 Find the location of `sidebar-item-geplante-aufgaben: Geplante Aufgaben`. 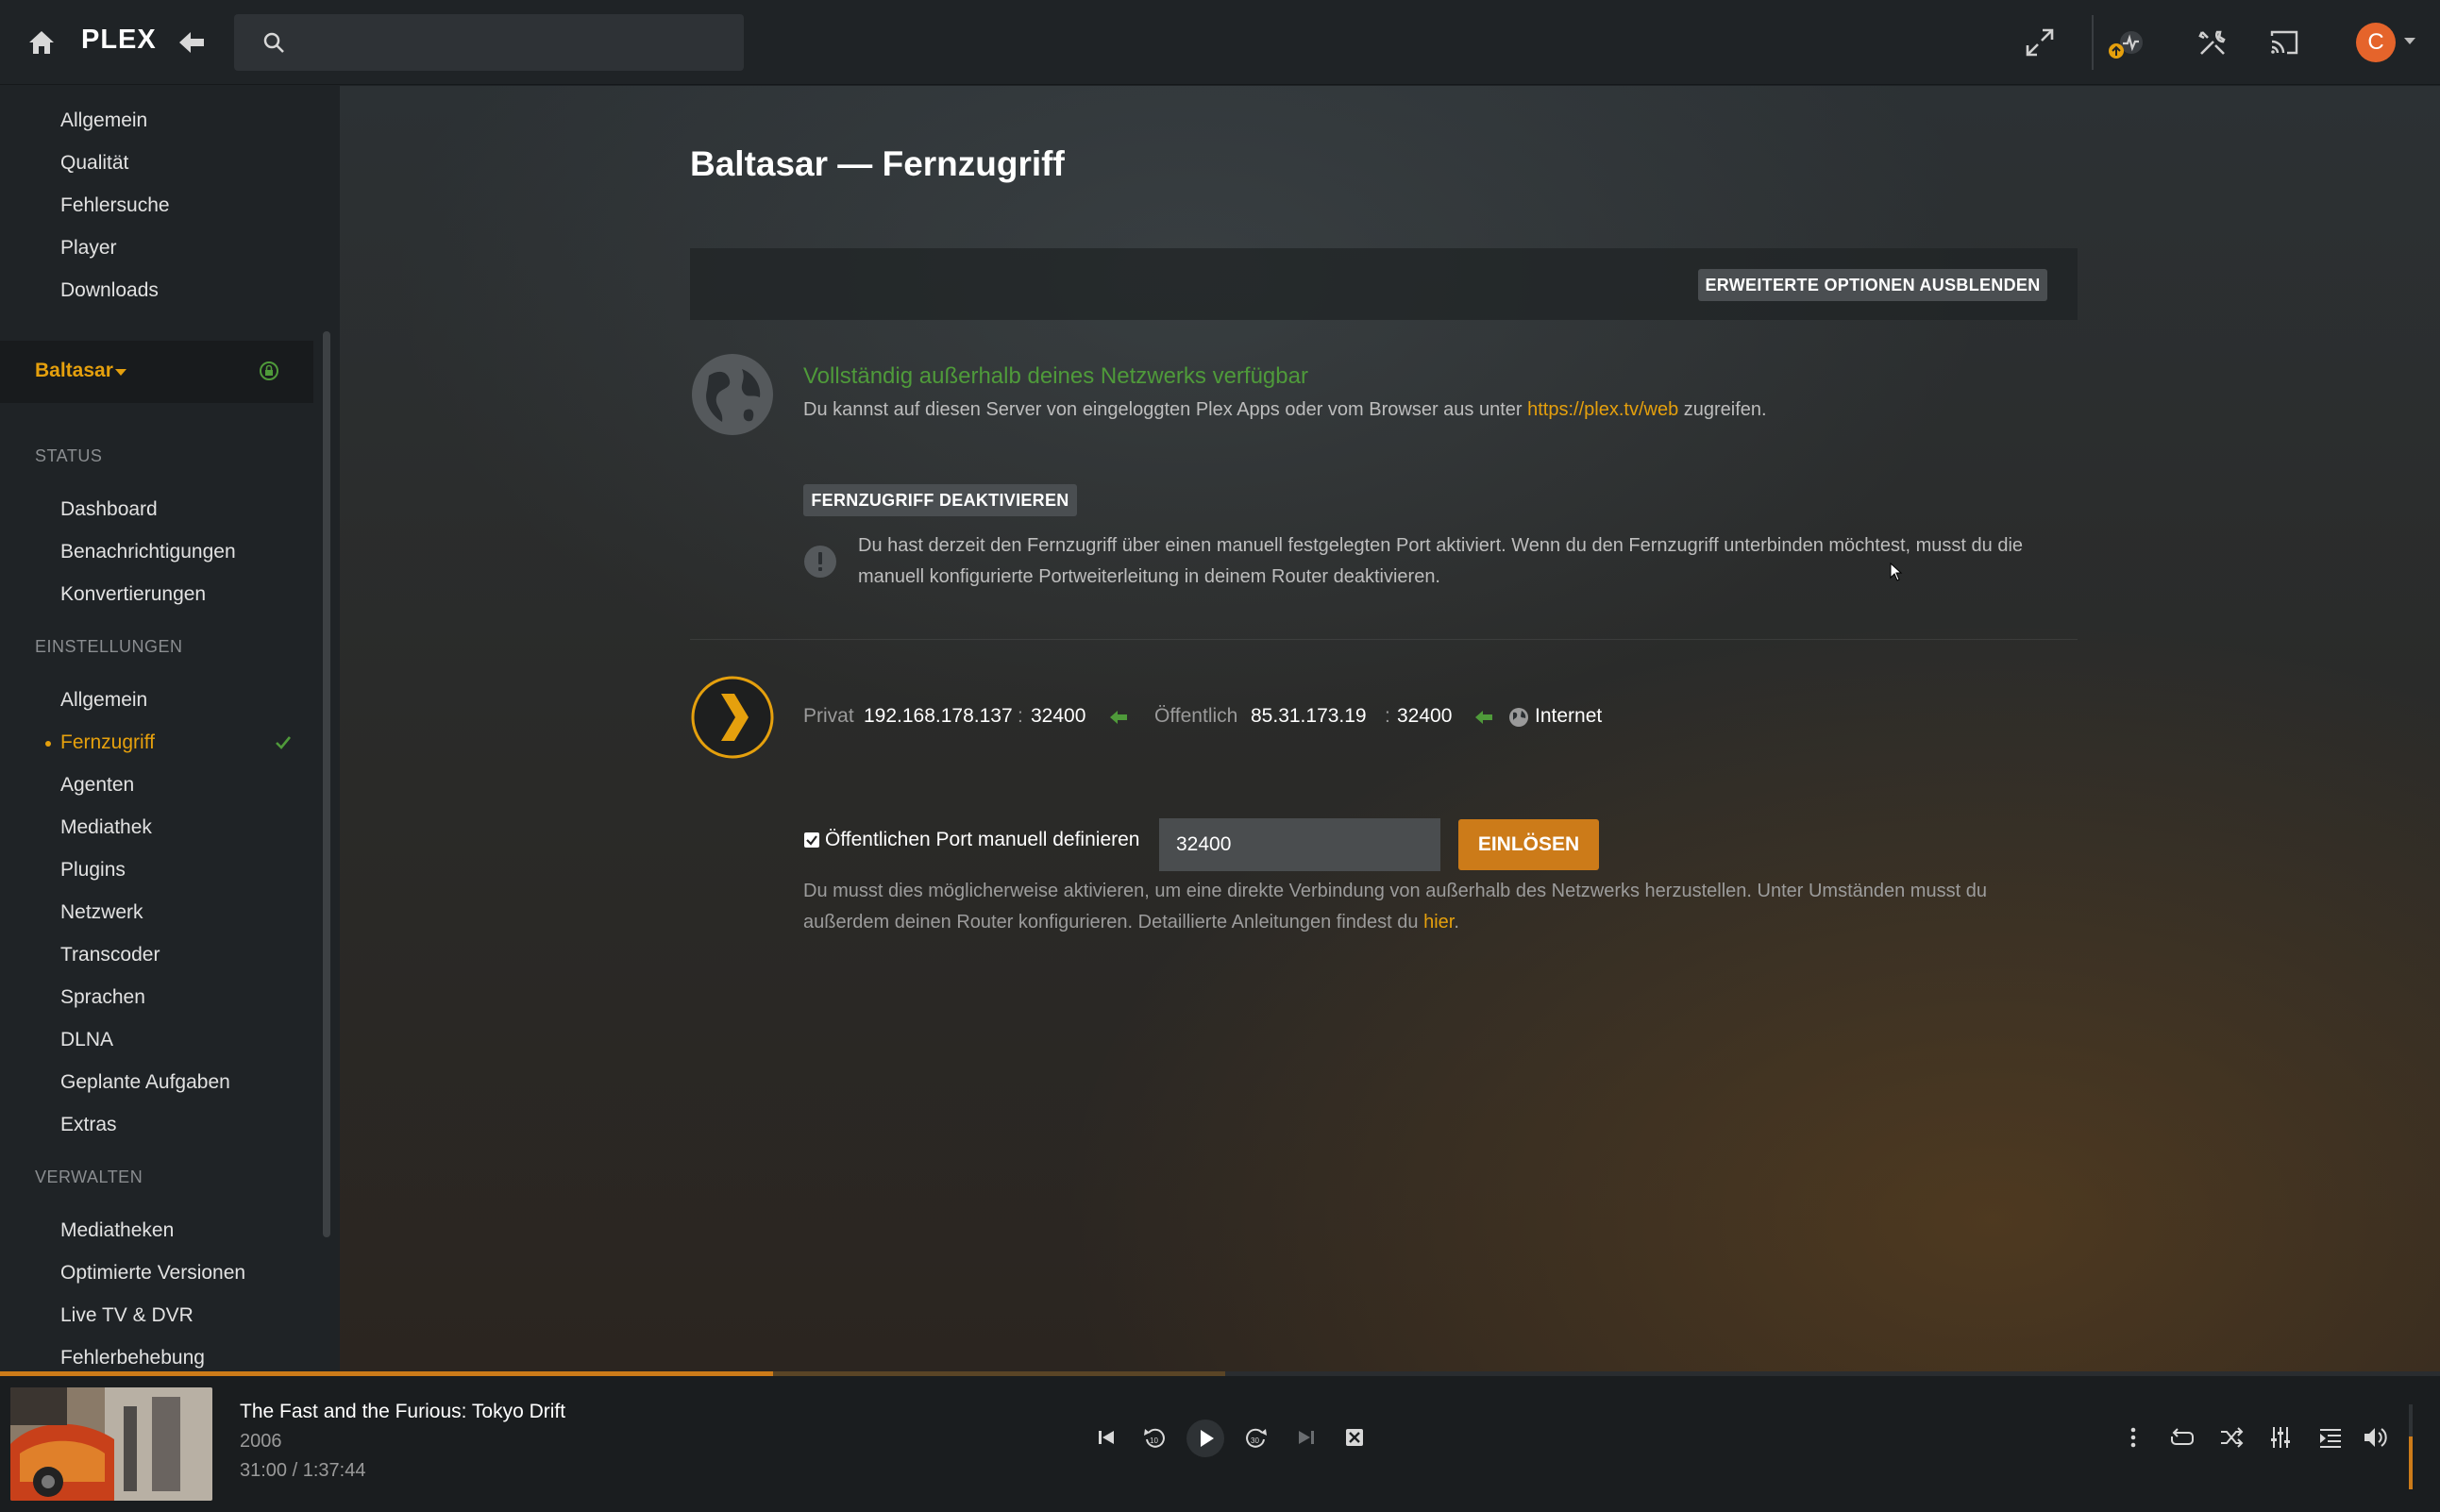

sidebar-item-geplante-aufgaben: Geplante Aufgaben is located at coordinates (145, 1082).